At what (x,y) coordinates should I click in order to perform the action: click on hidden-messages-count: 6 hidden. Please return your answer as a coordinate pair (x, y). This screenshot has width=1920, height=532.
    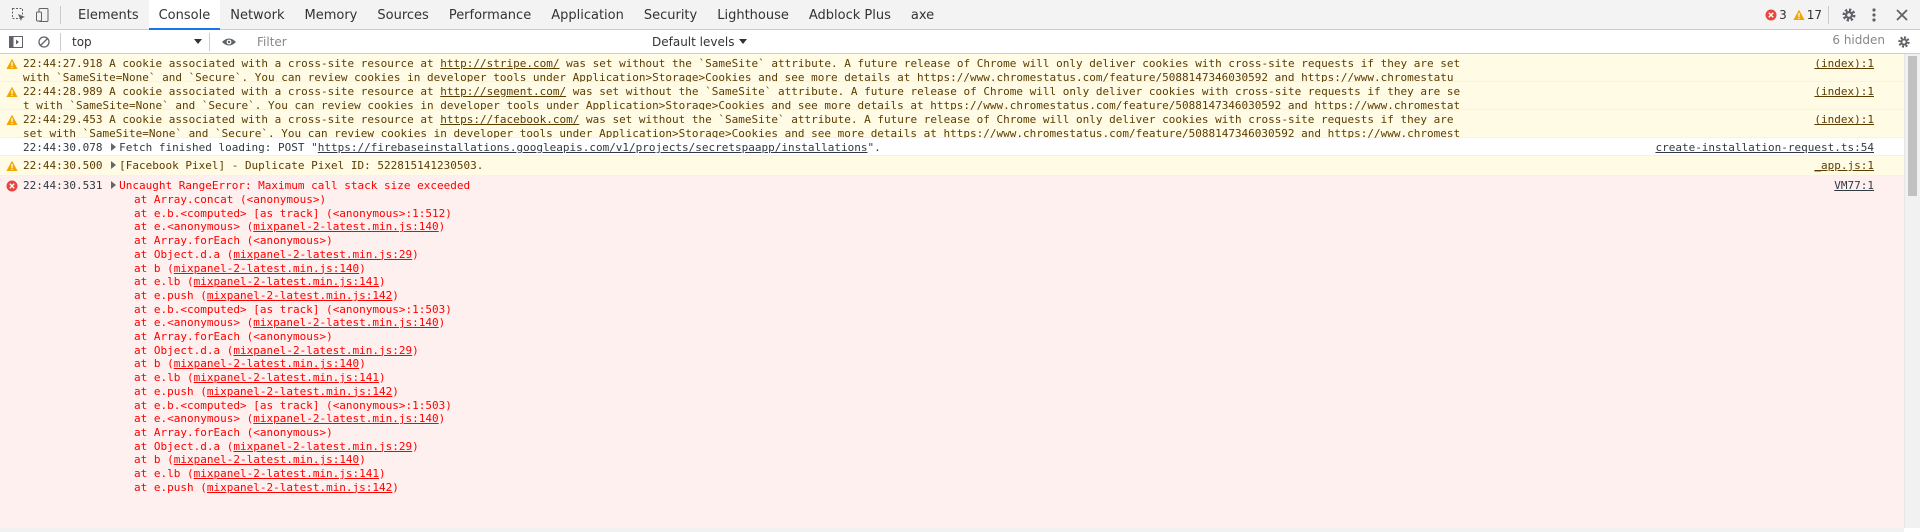
    Looking at the image, I should click on (1858, 40).